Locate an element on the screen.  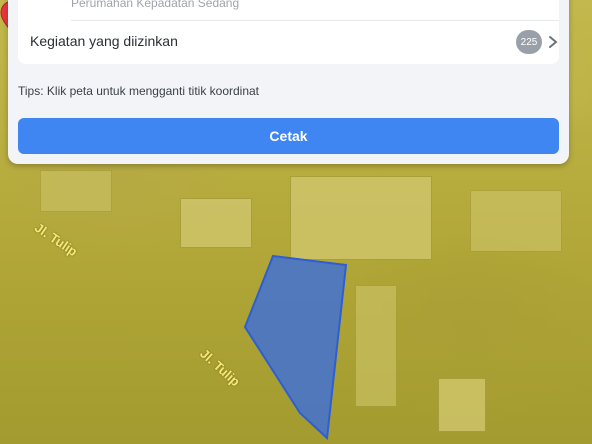
zone-subtitle: Perumahan Kepadatan Sedang is located at coordinates (155, 5).